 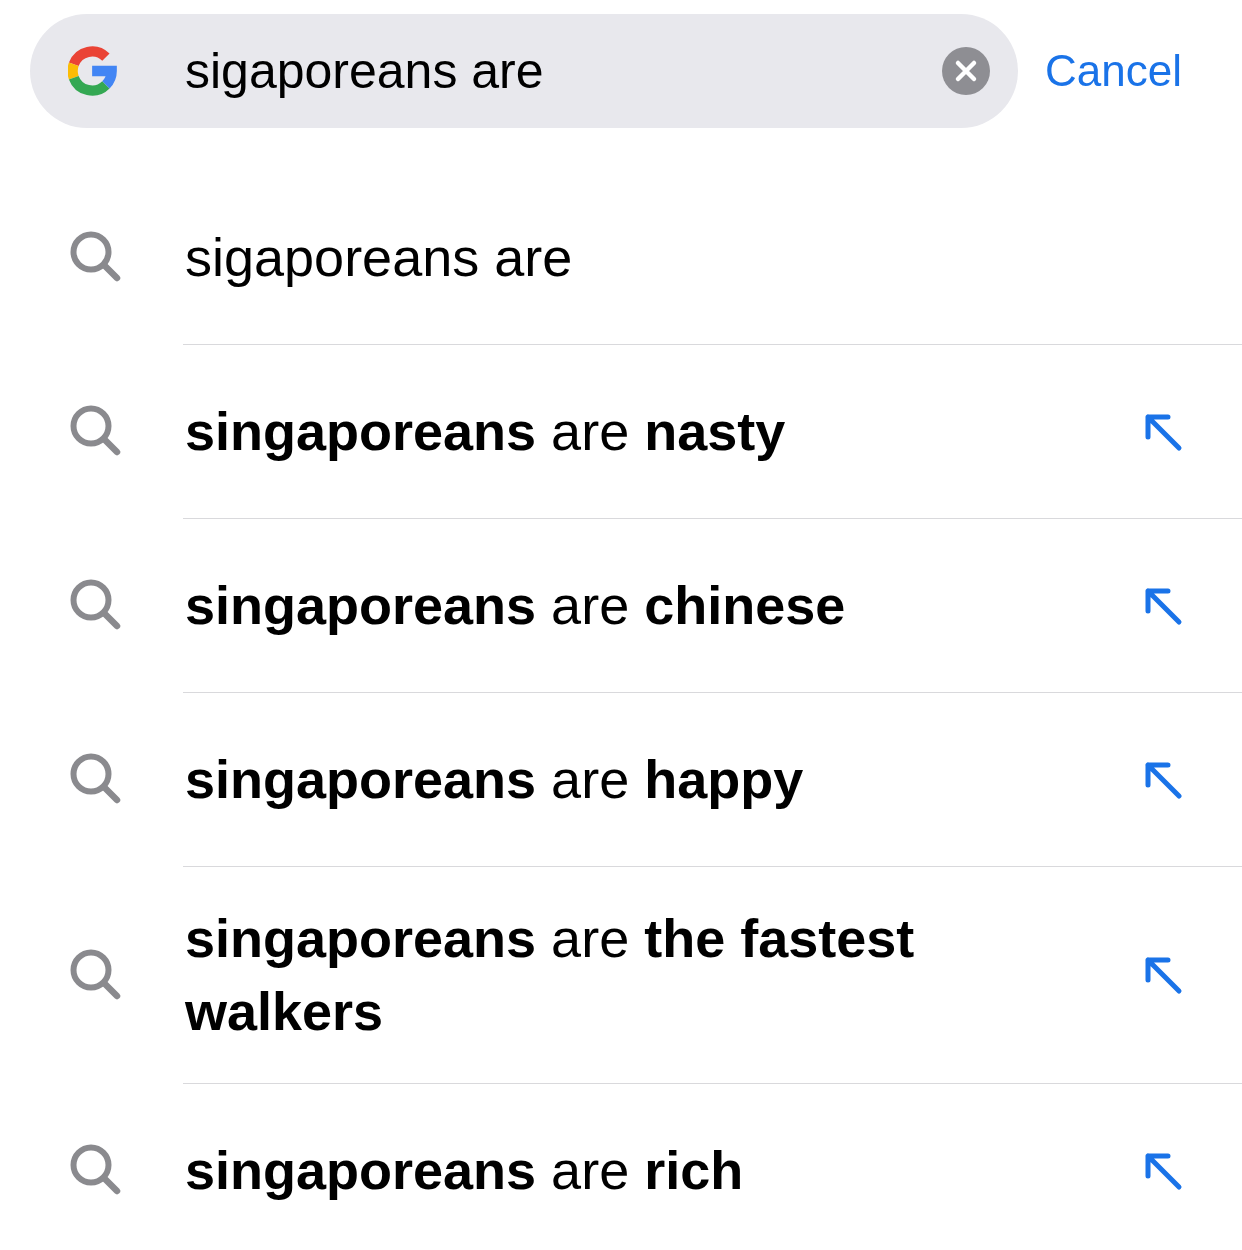 I want to click on suggestion-text: sigaporeans are, so click(x=684, y=257).